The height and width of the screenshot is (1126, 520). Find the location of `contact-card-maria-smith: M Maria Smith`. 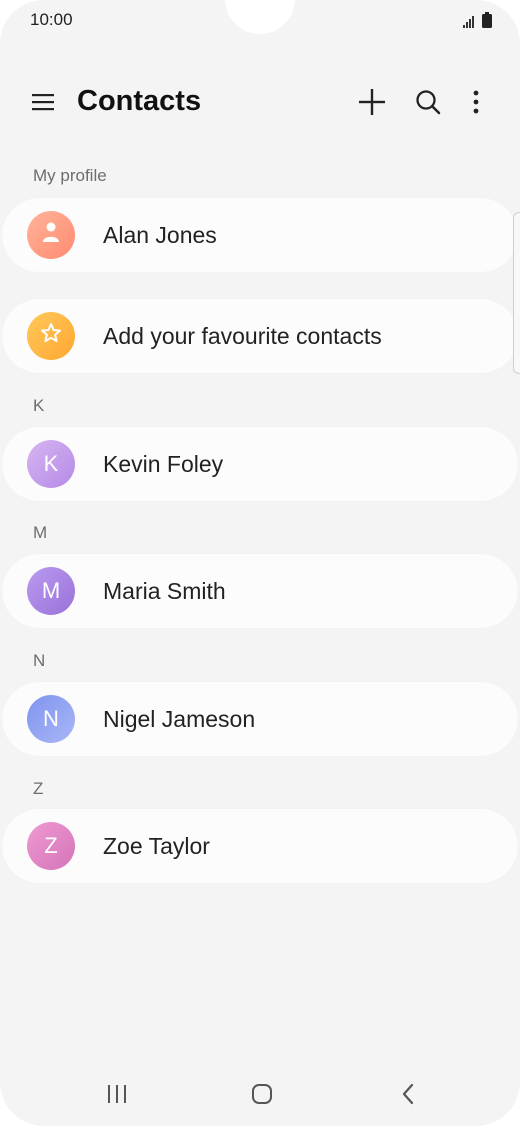

contact-card-maria-smith: M Maria Smith is located at coordinates (260, 591).